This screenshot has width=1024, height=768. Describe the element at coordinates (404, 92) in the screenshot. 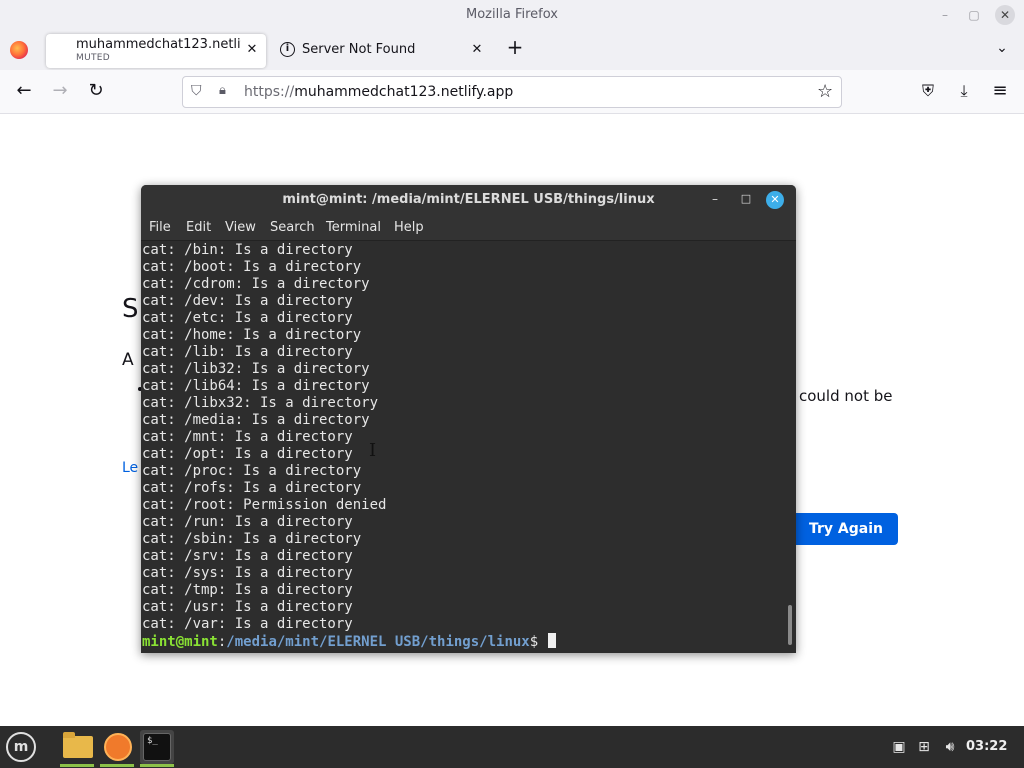

I see `url-host: muhammedchat123.netlify.app` at that location.